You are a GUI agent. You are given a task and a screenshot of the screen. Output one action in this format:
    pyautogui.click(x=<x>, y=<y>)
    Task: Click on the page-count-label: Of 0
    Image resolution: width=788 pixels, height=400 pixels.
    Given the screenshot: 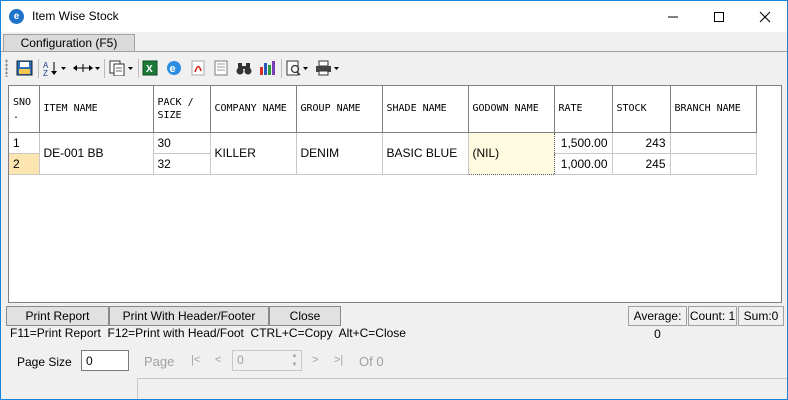 What is the action you would take?
    pyautogui.click(x=371, y=361)
    